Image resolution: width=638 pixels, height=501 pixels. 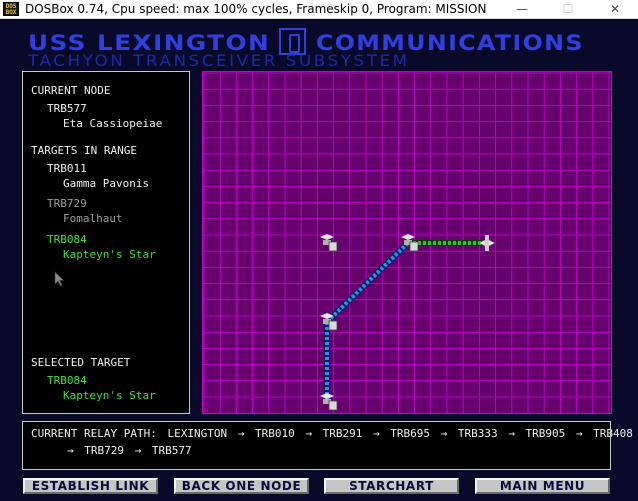 I want to click on mouse-pointer-icon, so click(x=59, y=279).